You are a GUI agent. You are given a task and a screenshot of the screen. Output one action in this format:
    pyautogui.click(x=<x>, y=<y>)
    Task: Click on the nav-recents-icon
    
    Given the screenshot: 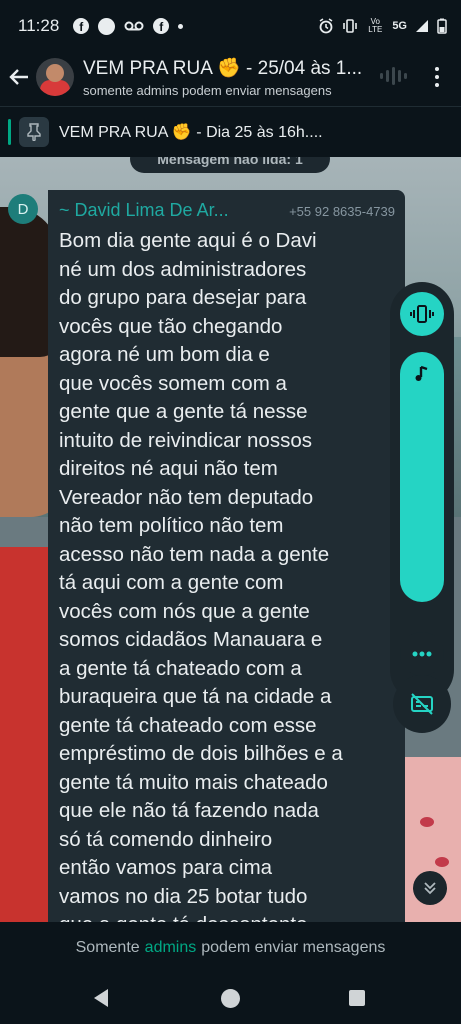 What is the action you would take?
    pyautogui.click(x=357, y=998)
    